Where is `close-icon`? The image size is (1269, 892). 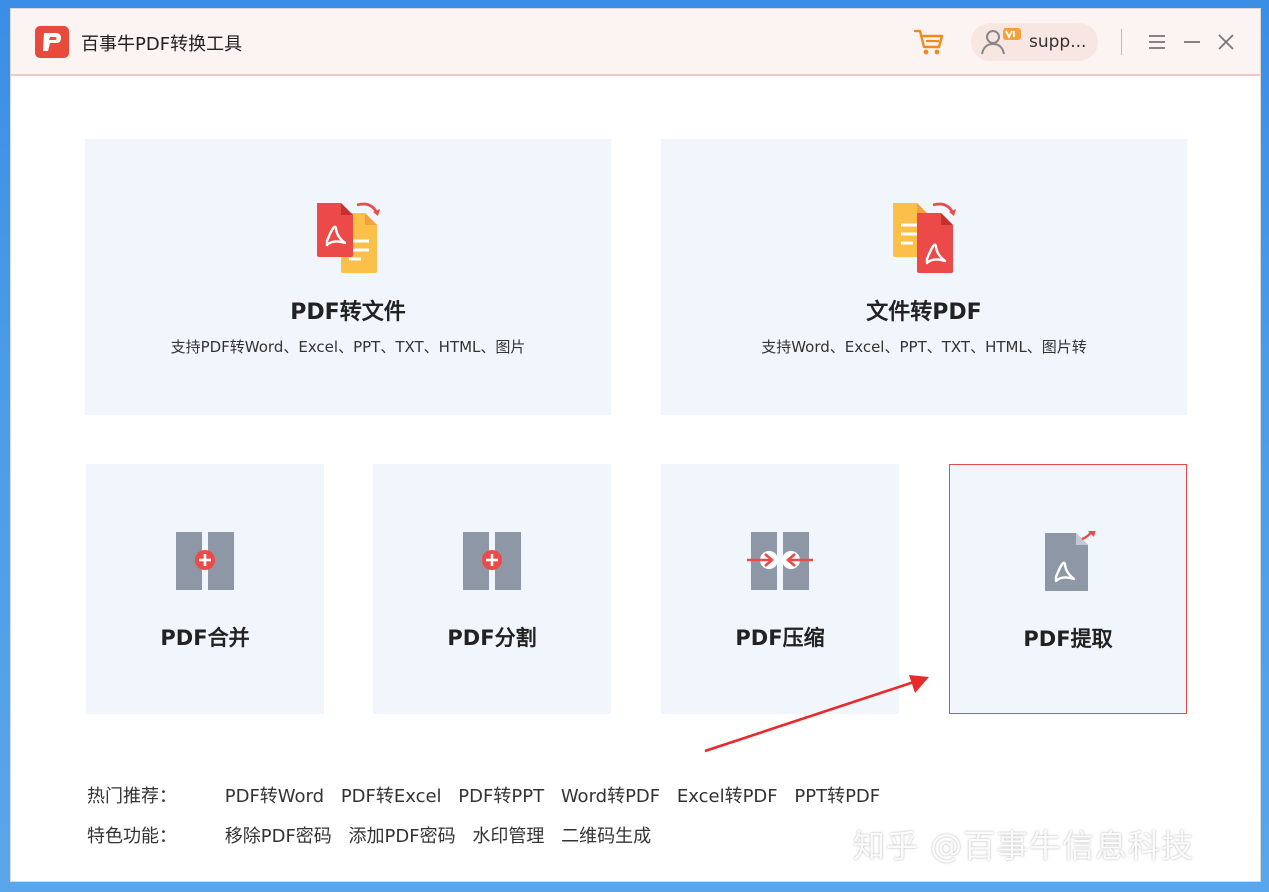
close-icon is located at coordinates (1226, 42).